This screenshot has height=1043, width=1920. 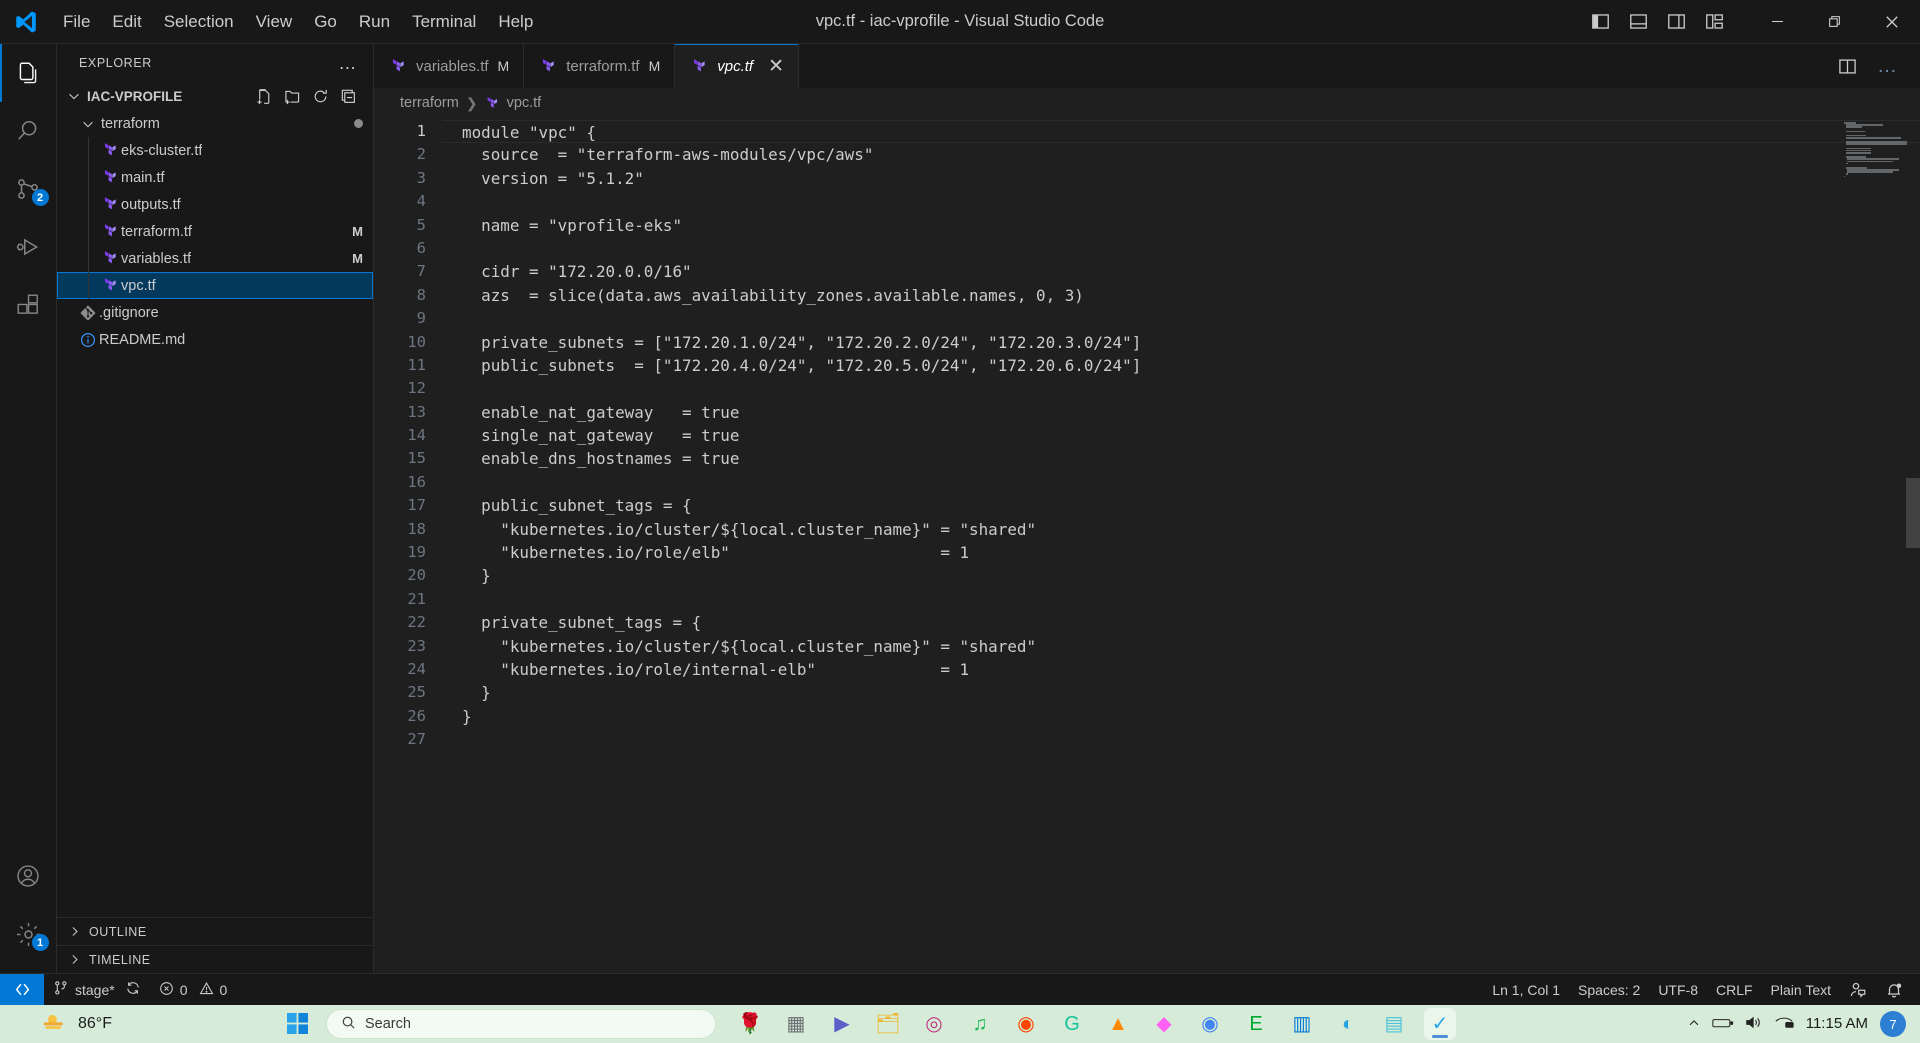 I want to click on toggle-panel-button, so click(x=1638, y=22).